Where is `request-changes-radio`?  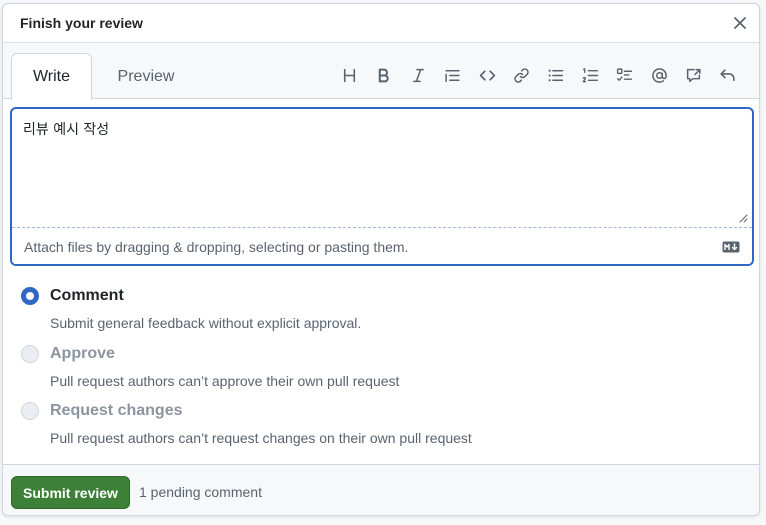
request-changes-radio is located at coordinates (30, 411).